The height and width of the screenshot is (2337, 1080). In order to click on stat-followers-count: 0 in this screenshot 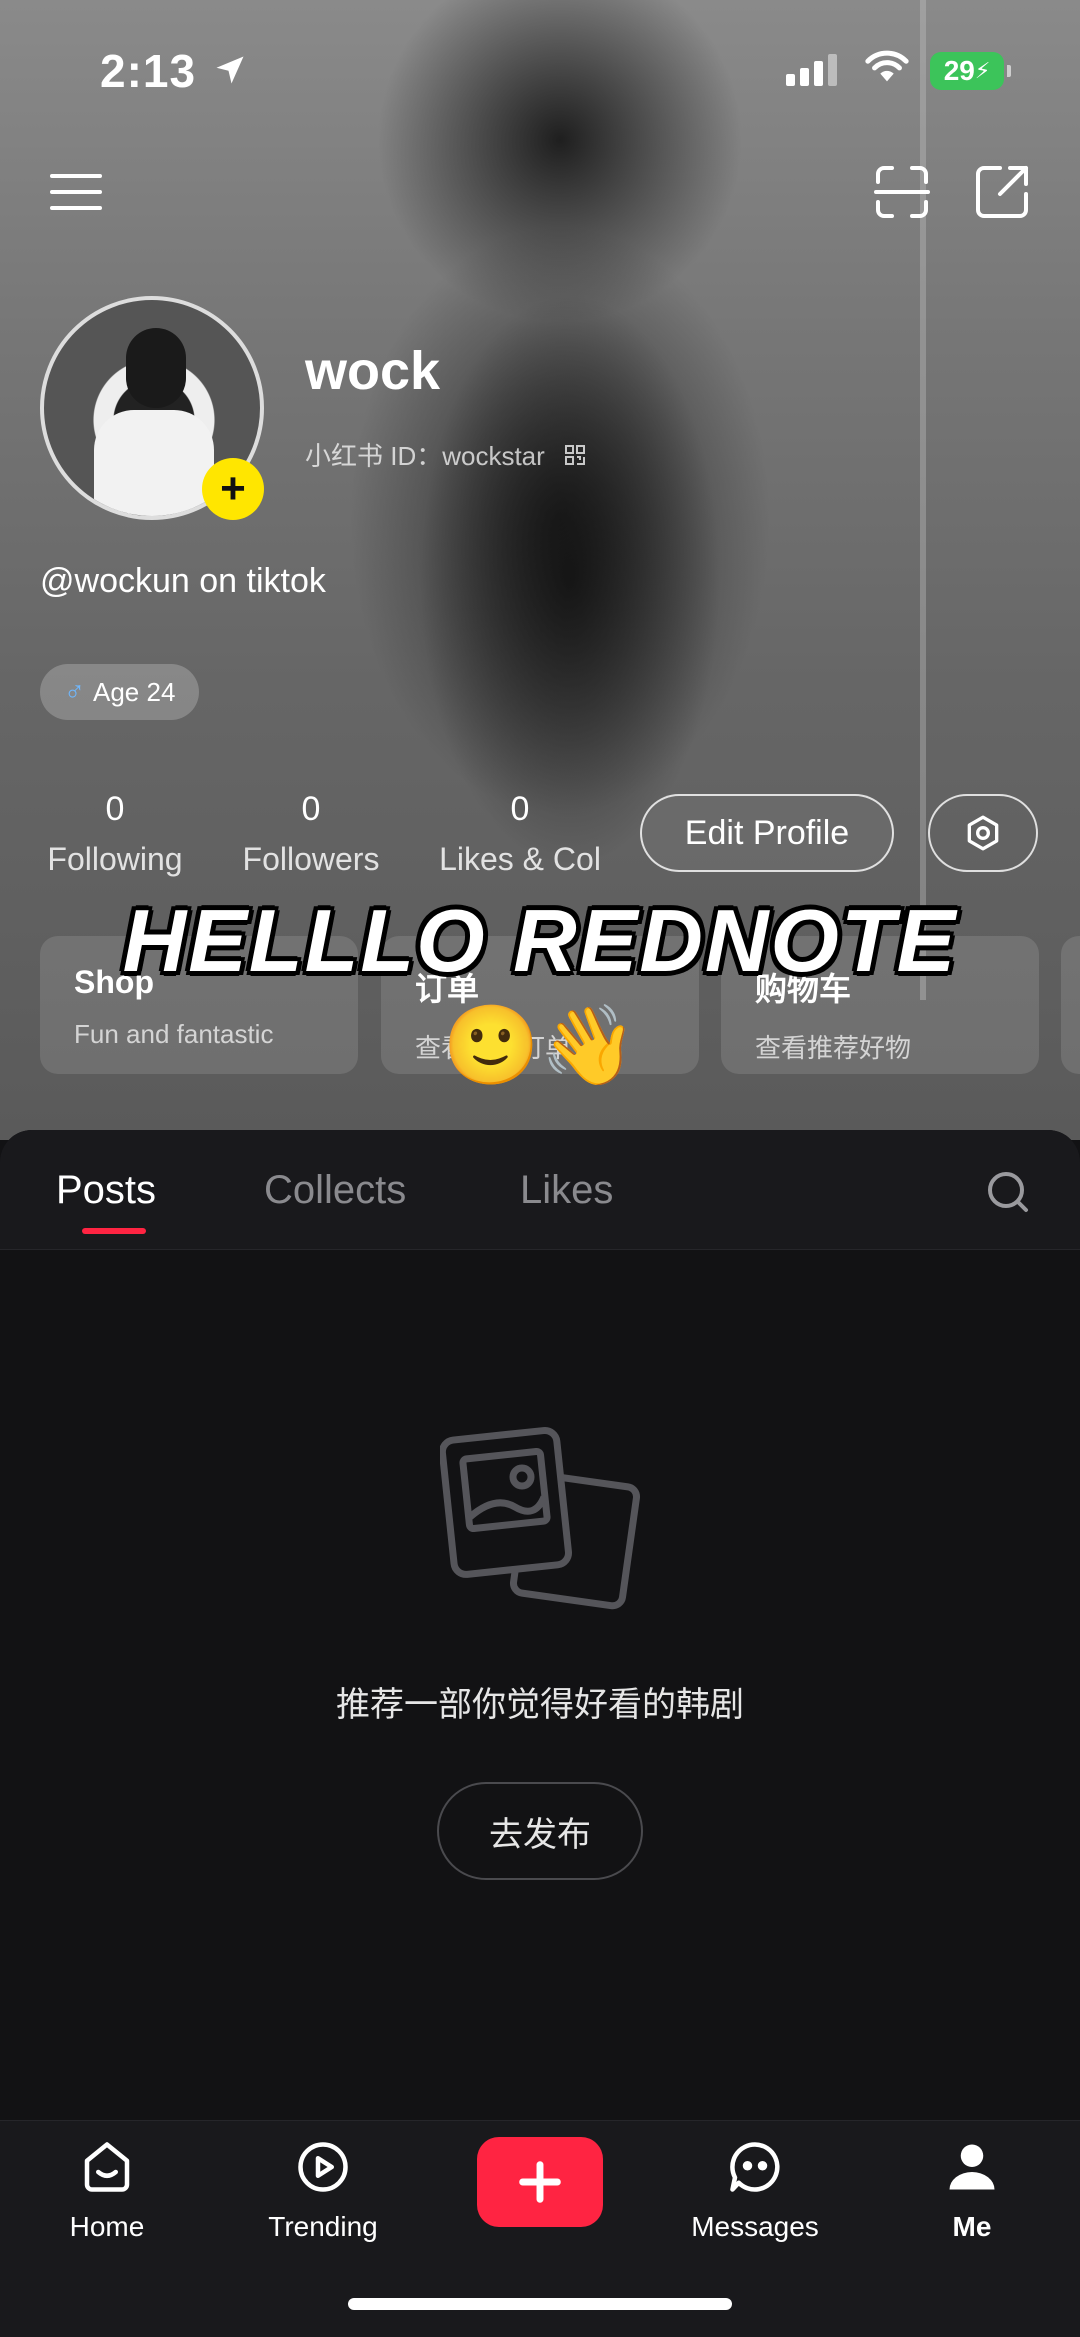, I will do `click(311, 809)`.